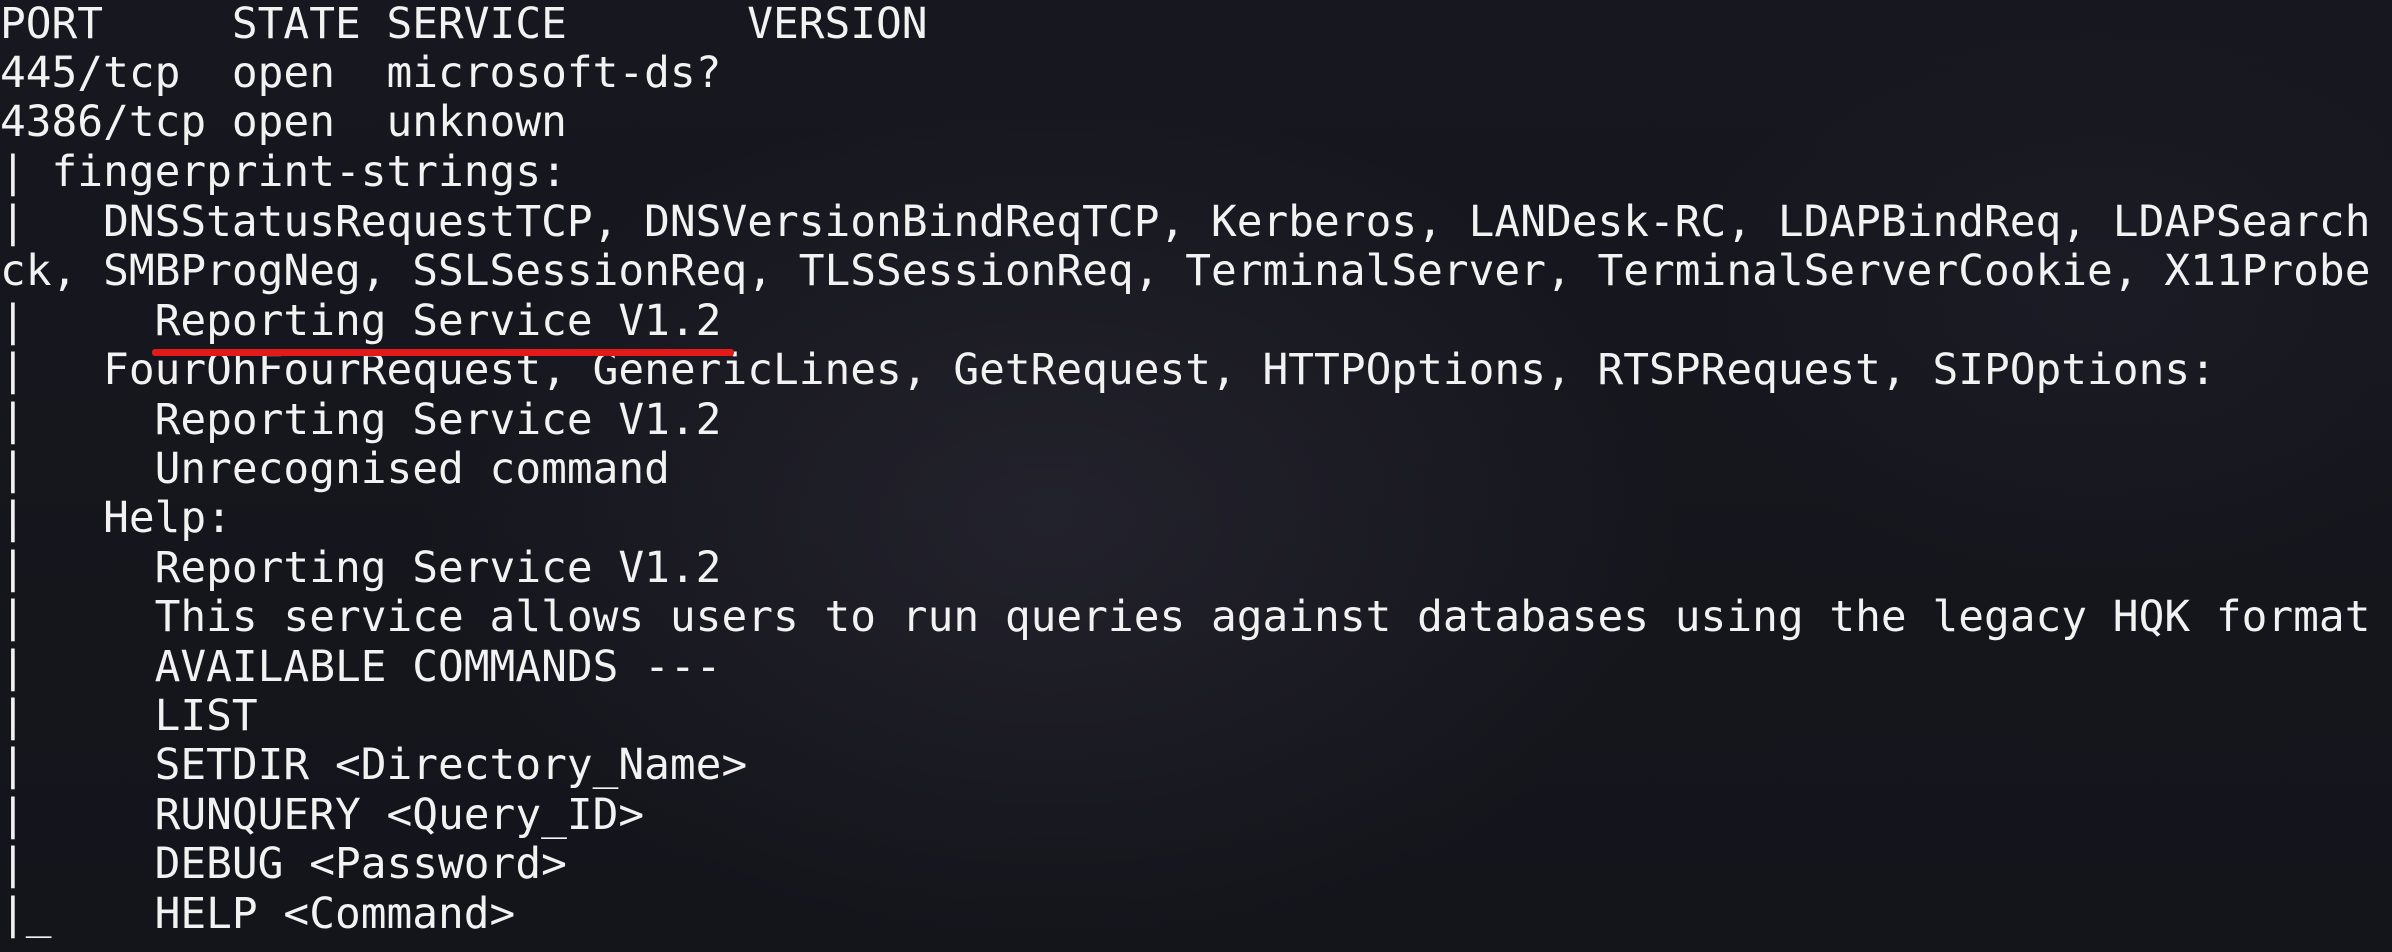 The image size is (2392, 952). What do you see at coordinates (361, 667) in the screenshot?
I see `commands-heading: | AVAILABLE COMMANDS ---` at bounding box center [361, 667].